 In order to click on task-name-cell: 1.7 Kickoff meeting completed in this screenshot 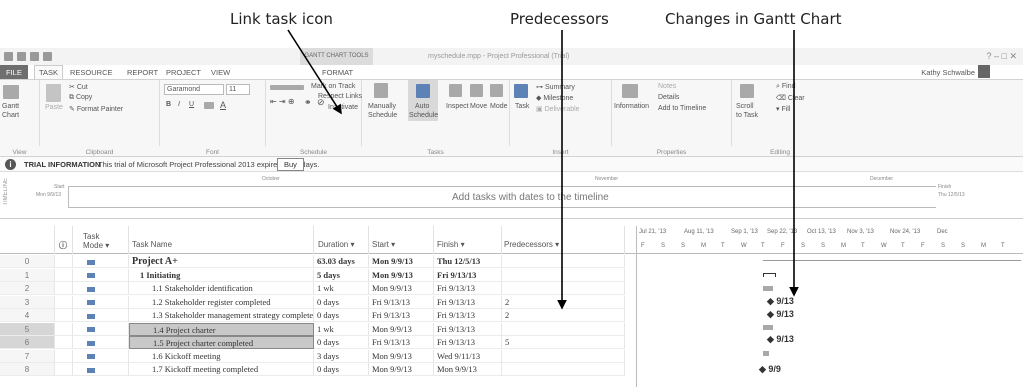, I will do `click(221, 369)`.